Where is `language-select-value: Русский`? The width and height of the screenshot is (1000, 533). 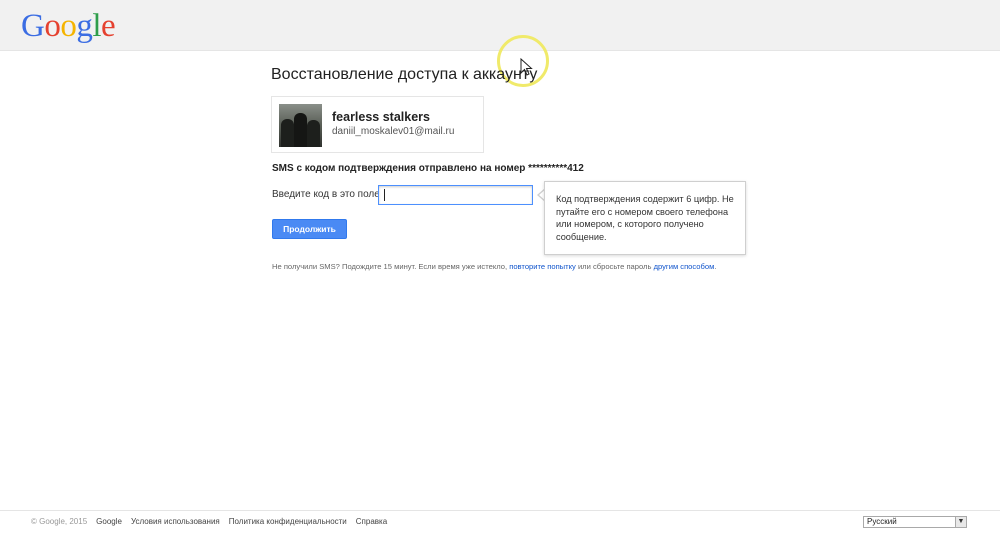
language-select-value: Русский is located at coordinates (882, 521).